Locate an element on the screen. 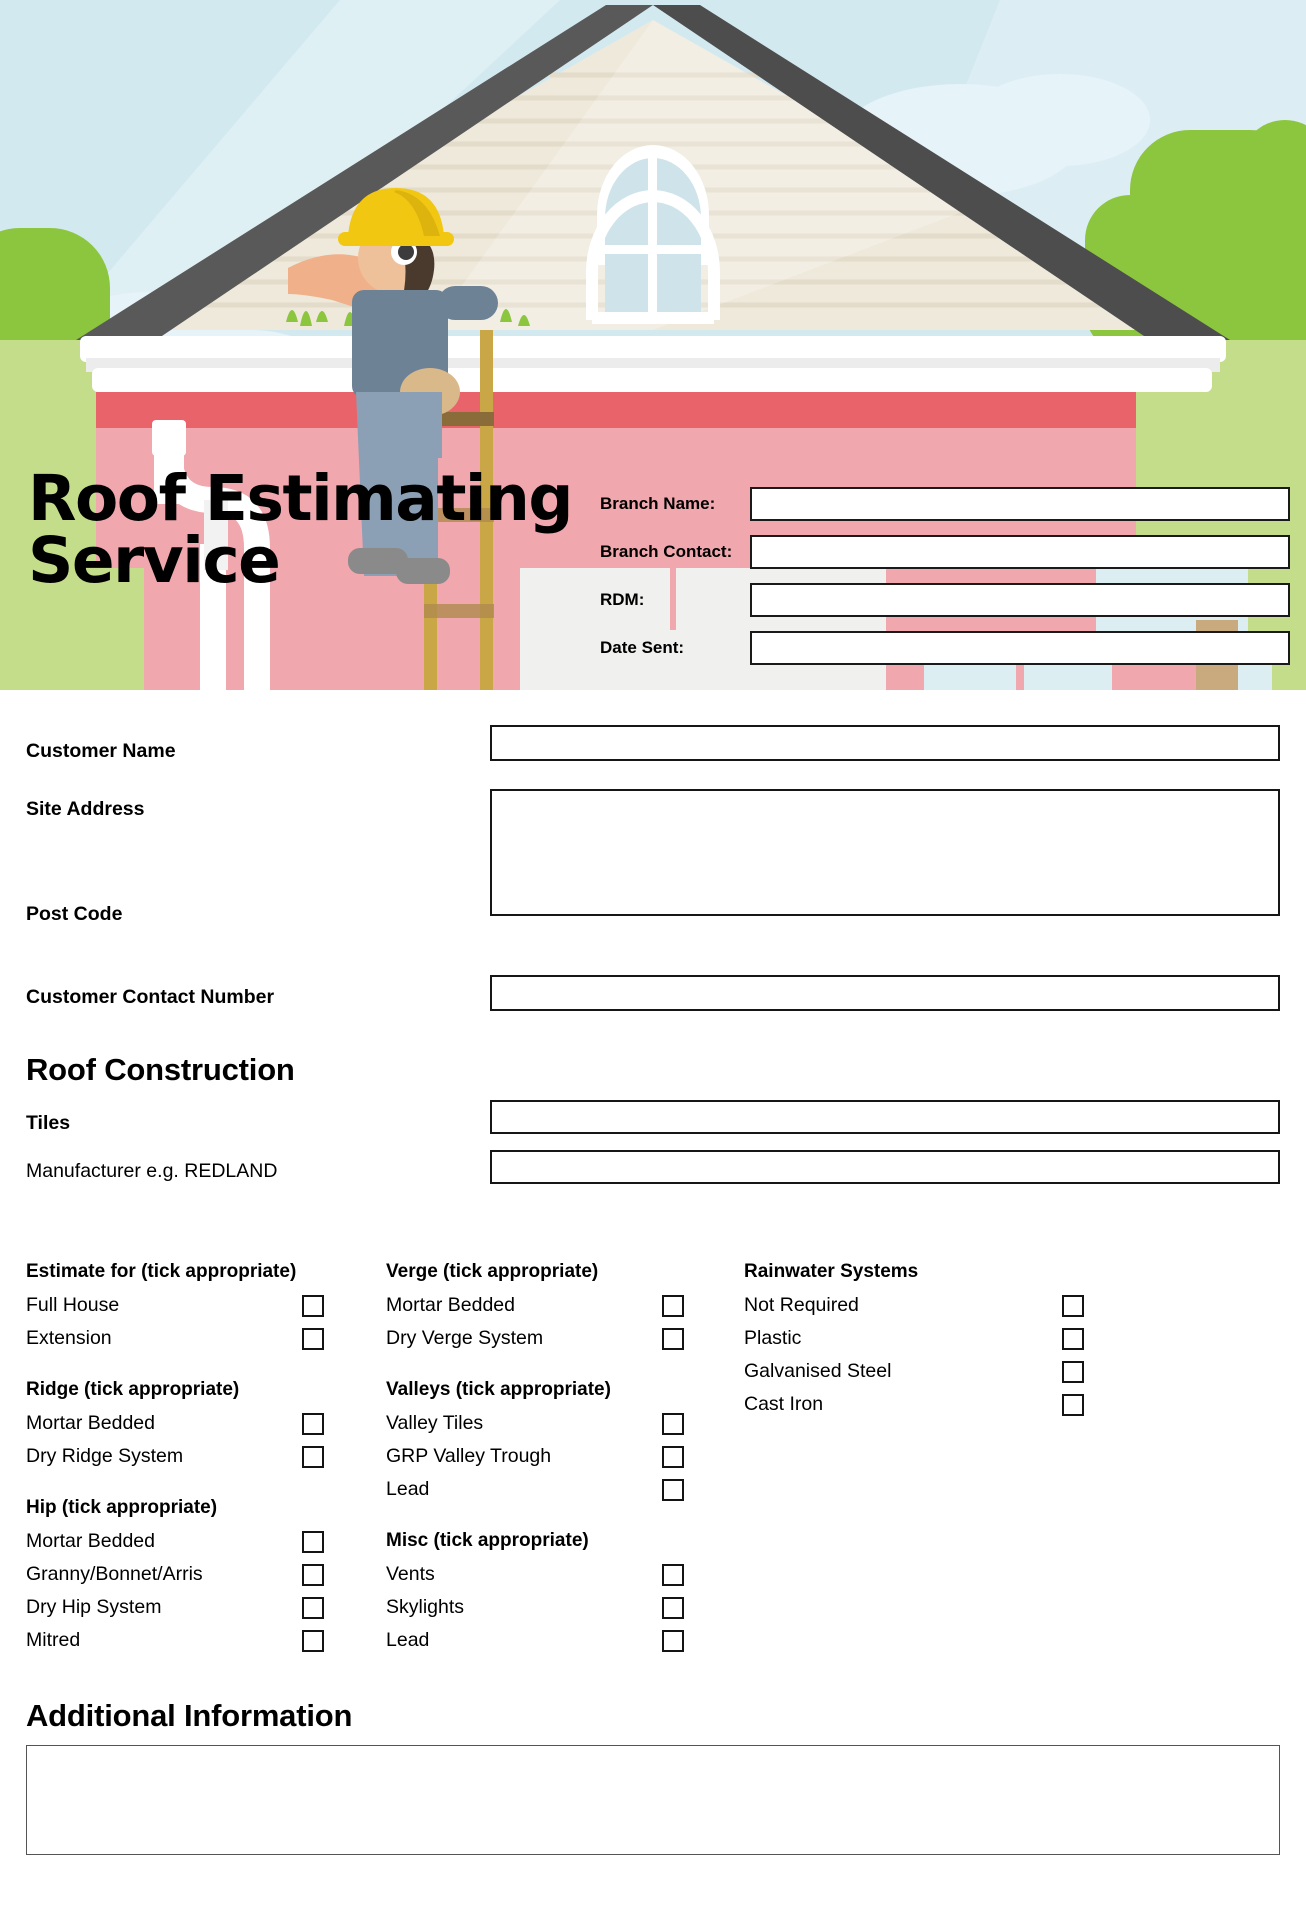 This screenshot has width=1306, height=1920. option-row-vents: Vents is located at coordinates (556, 1574).